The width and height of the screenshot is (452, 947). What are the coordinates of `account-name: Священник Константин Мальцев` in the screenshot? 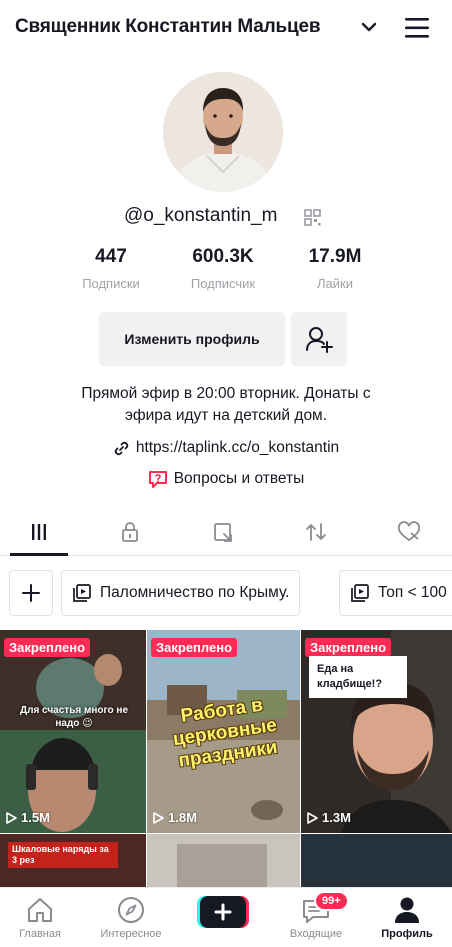 It's located at (167, 27).